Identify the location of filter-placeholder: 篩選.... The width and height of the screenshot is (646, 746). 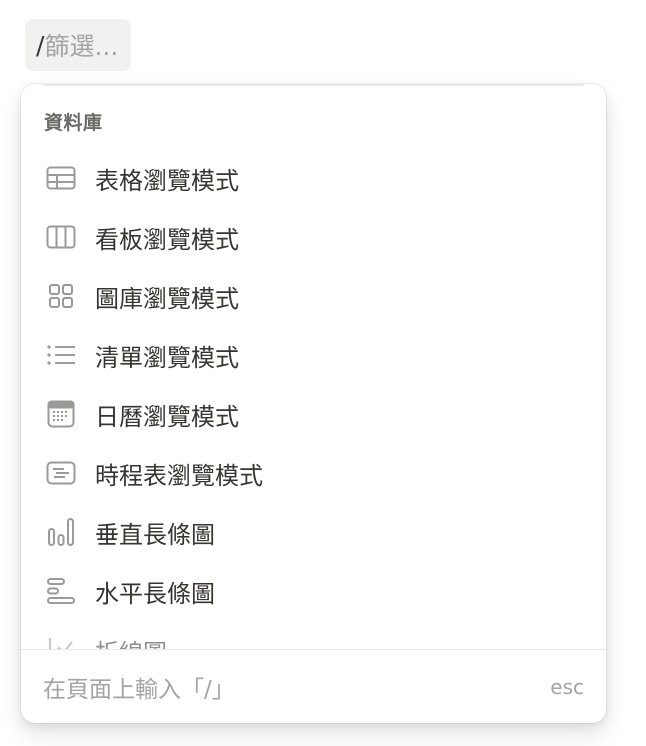
(81, 46).